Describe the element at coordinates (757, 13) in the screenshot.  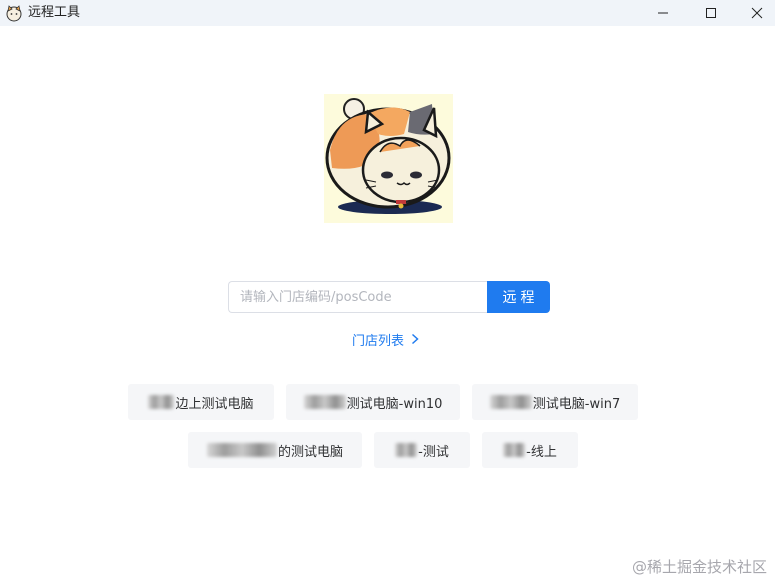
I see `close-icon` at that location.